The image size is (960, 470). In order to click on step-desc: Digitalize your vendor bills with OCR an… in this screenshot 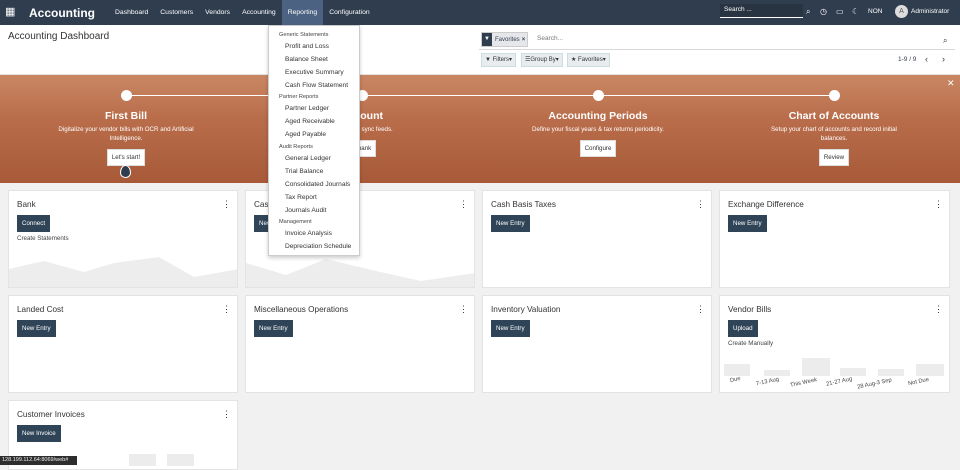, I will do `click(126, 134)`.